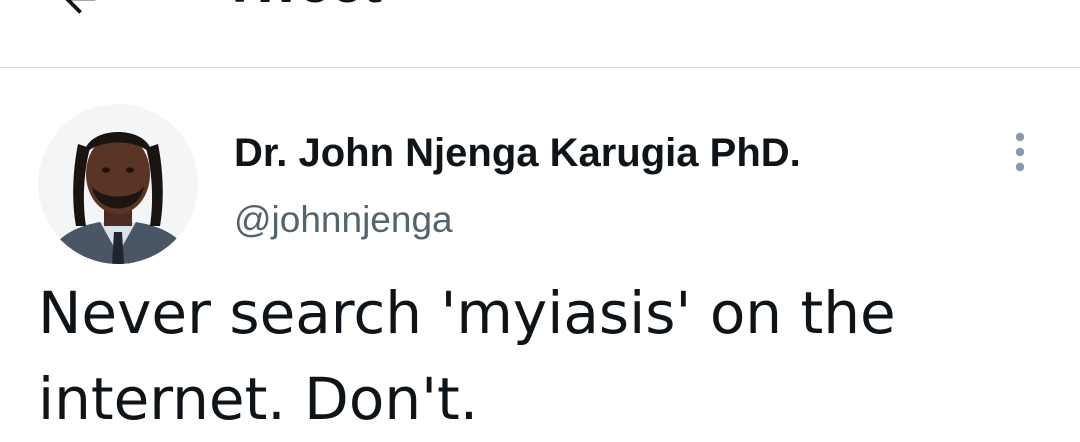  I want to click on author-display-name: Dr. John Njenga Karugia PhD., so click(517, 153).